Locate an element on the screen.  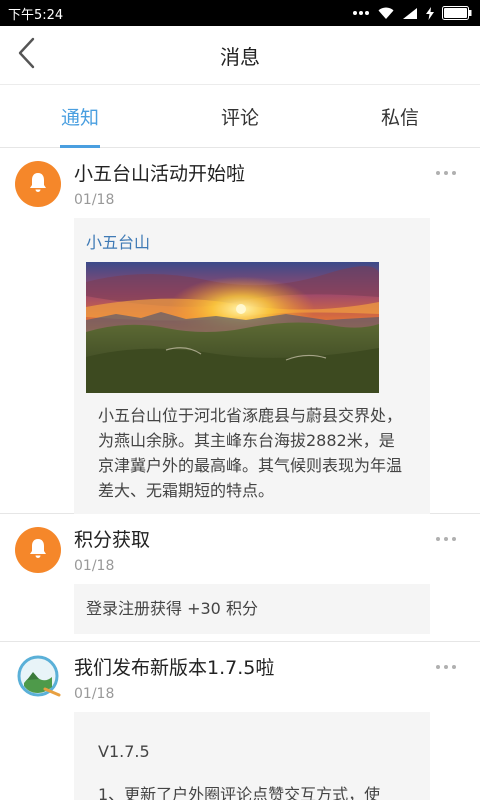
back-chevron-icon is located at coordinates (26, 55).